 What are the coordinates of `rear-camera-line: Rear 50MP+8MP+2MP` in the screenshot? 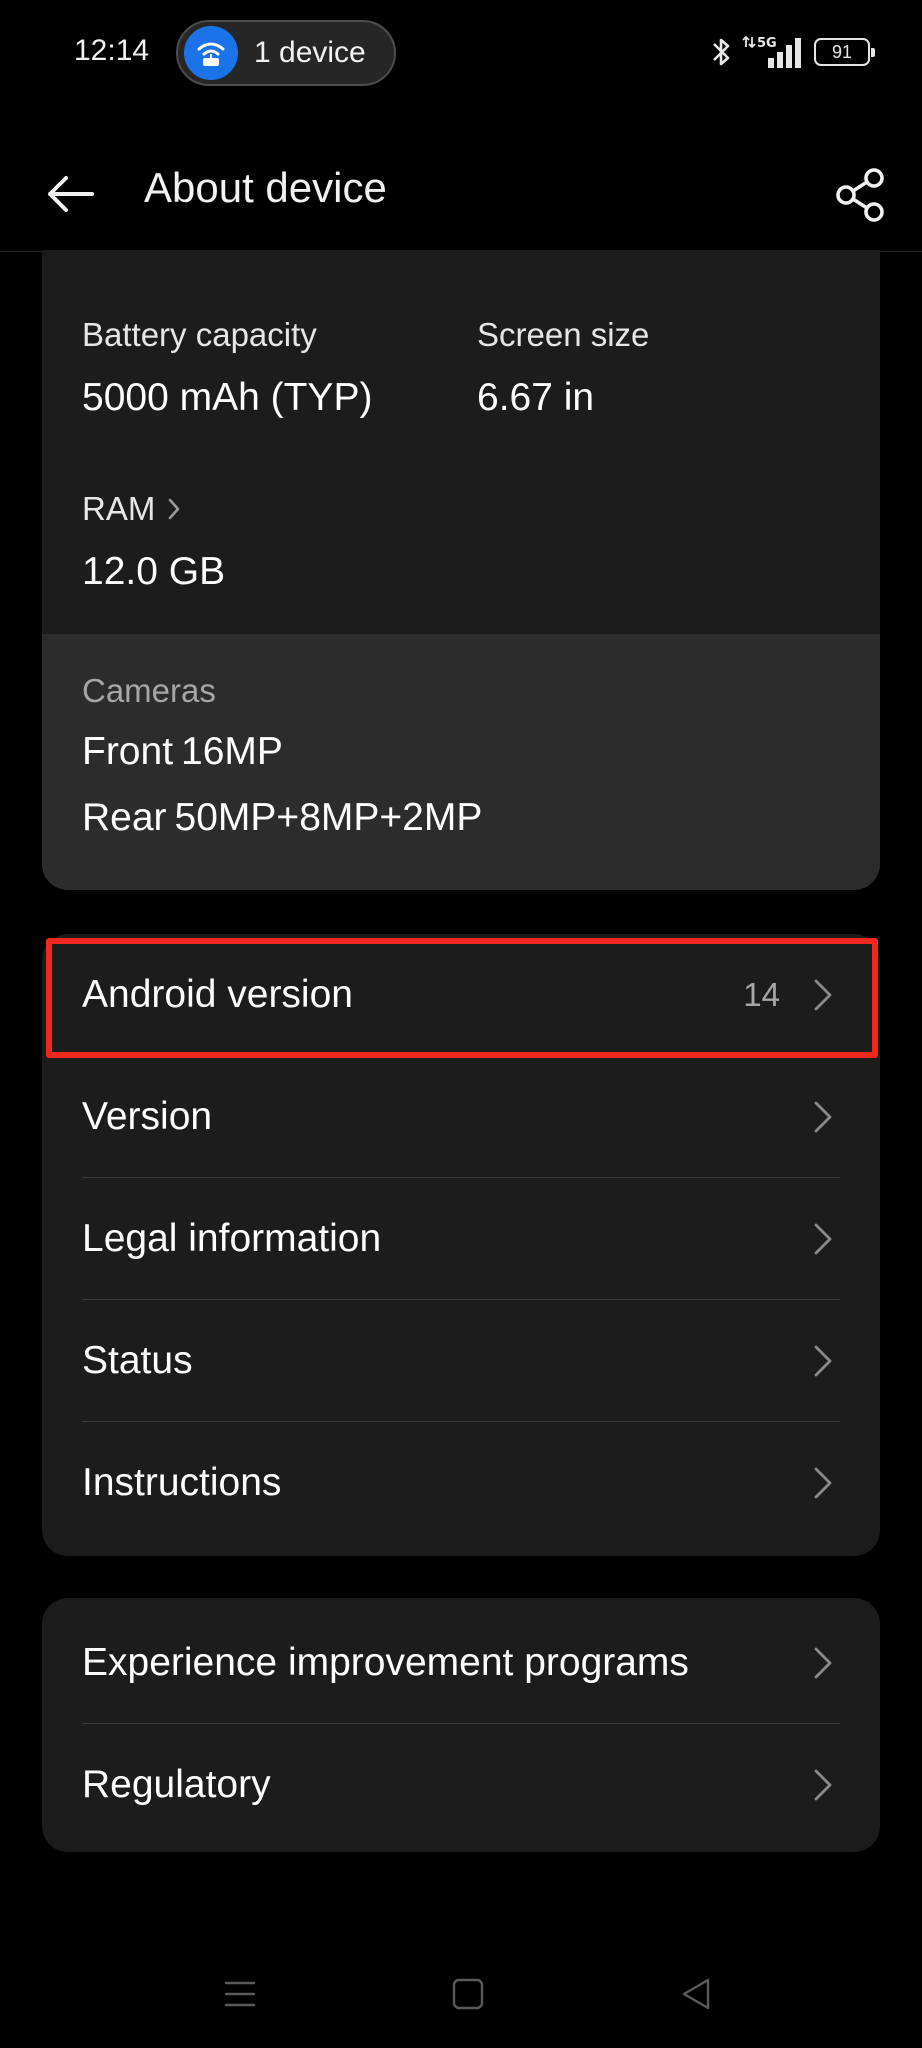 It's located at (282, 818).